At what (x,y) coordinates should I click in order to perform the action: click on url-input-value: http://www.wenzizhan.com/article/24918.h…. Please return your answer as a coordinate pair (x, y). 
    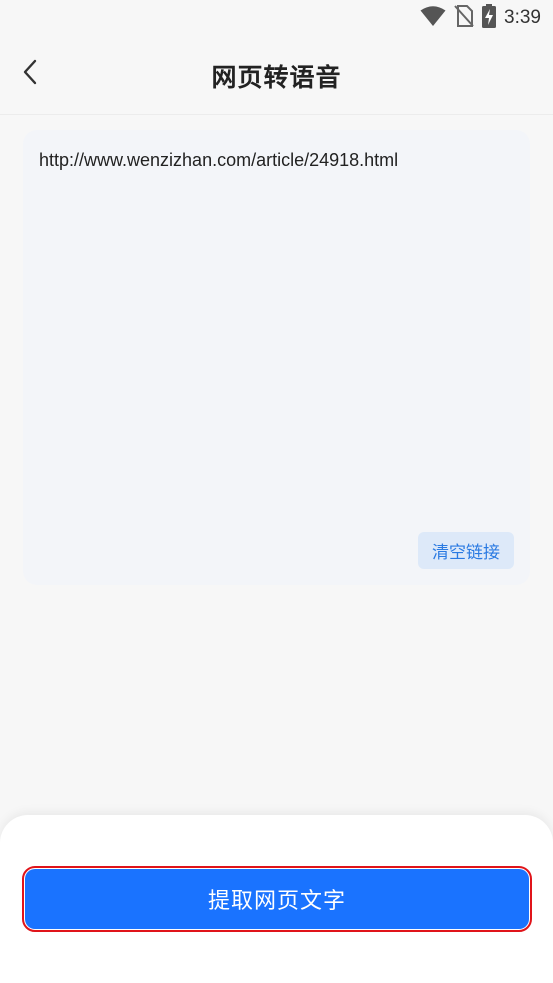
    Looking at the image, I should click on (276, 160).